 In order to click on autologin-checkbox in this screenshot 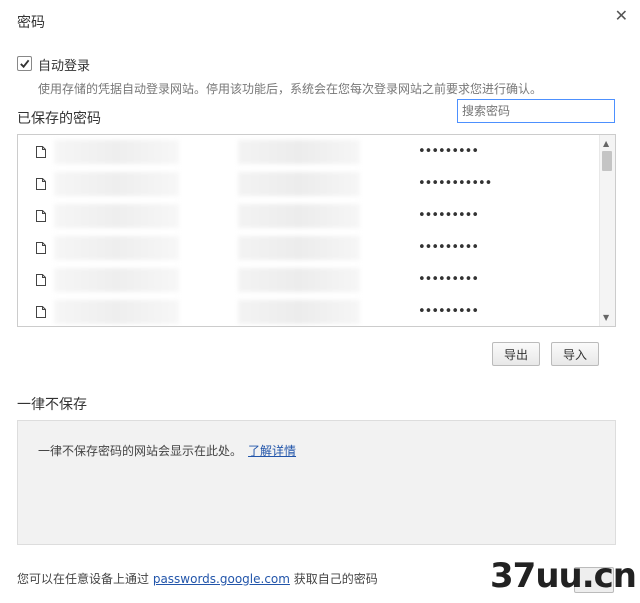, I will do `click(24, 63)`.